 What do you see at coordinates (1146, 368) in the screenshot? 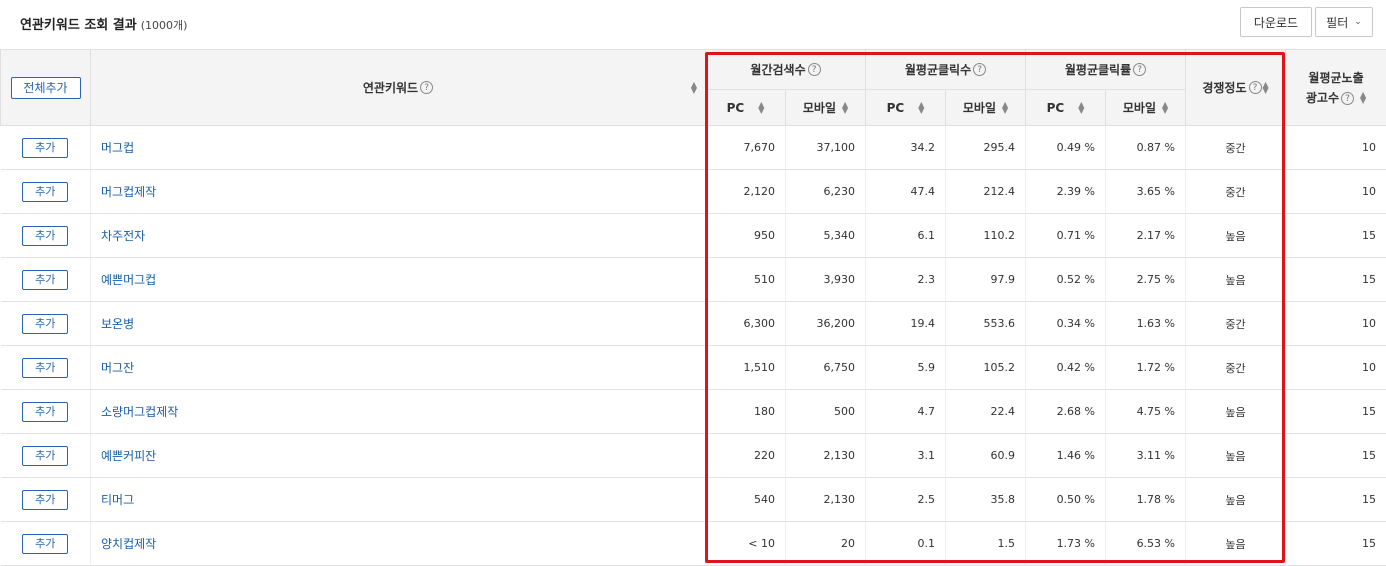
I see `ctr-mobile-cell: 1.72 %` at bounding box center [1146, 368].